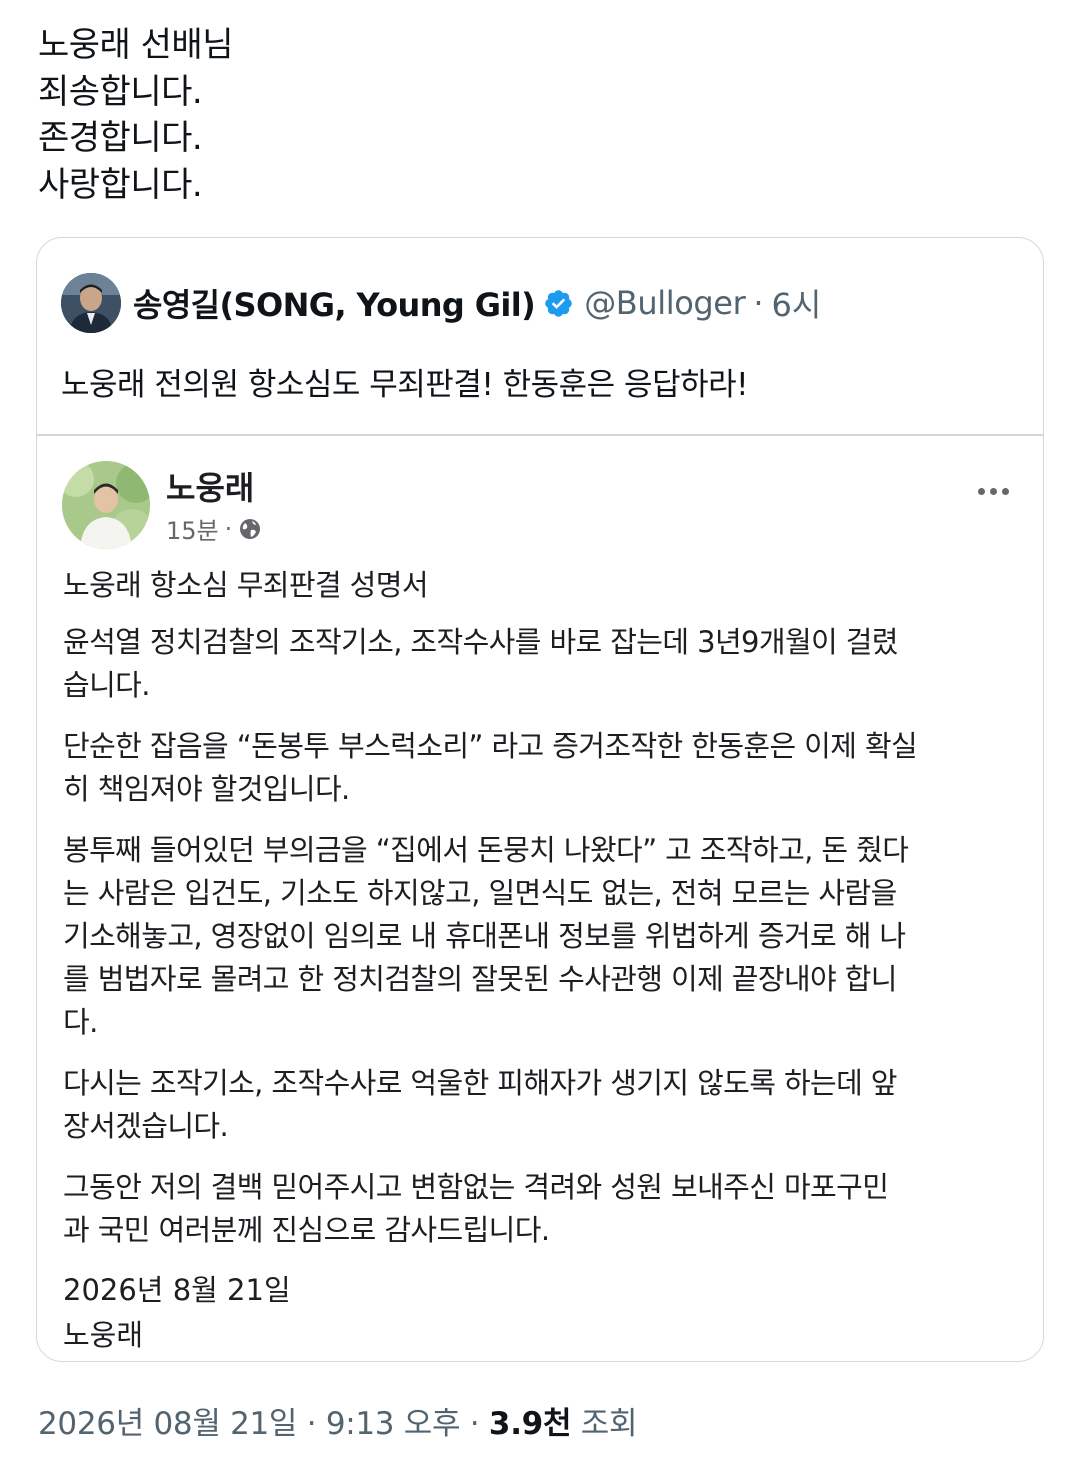 The height and width of the screenshot is (1476, 1080). What do you see at coordinates (334, 303) in the screenshot?
I see `quoted-author-name: 송영길(SONG, Young Gil)` at bounding box center [334, 303].